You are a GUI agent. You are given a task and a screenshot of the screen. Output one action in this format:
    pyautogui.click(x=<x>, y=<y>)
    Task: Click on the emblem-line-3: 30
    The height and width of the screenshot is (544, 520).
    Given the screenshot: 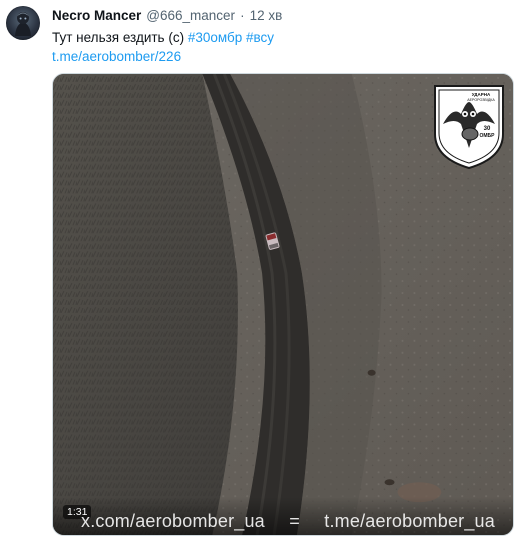 What is the action you would take?
    pyautogui.click(x=487, y=129)
    